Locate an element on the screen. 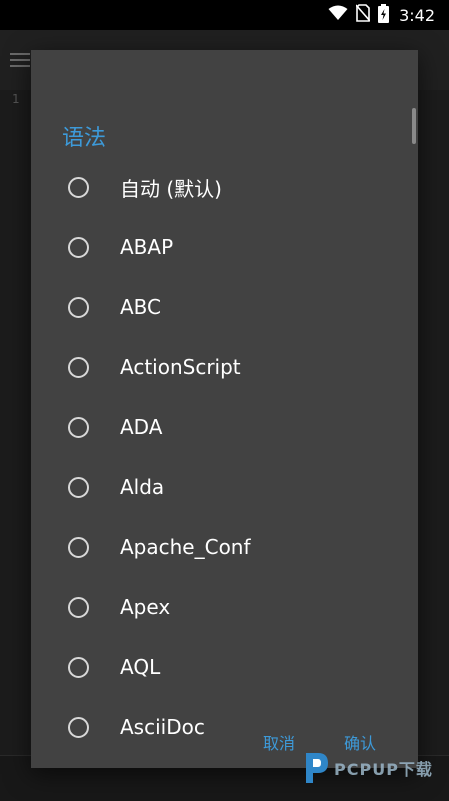 Image resolution: width=449 pixels, height=801 pixels. option-label: 自动 (默认) is located at coordinates (171, 188).